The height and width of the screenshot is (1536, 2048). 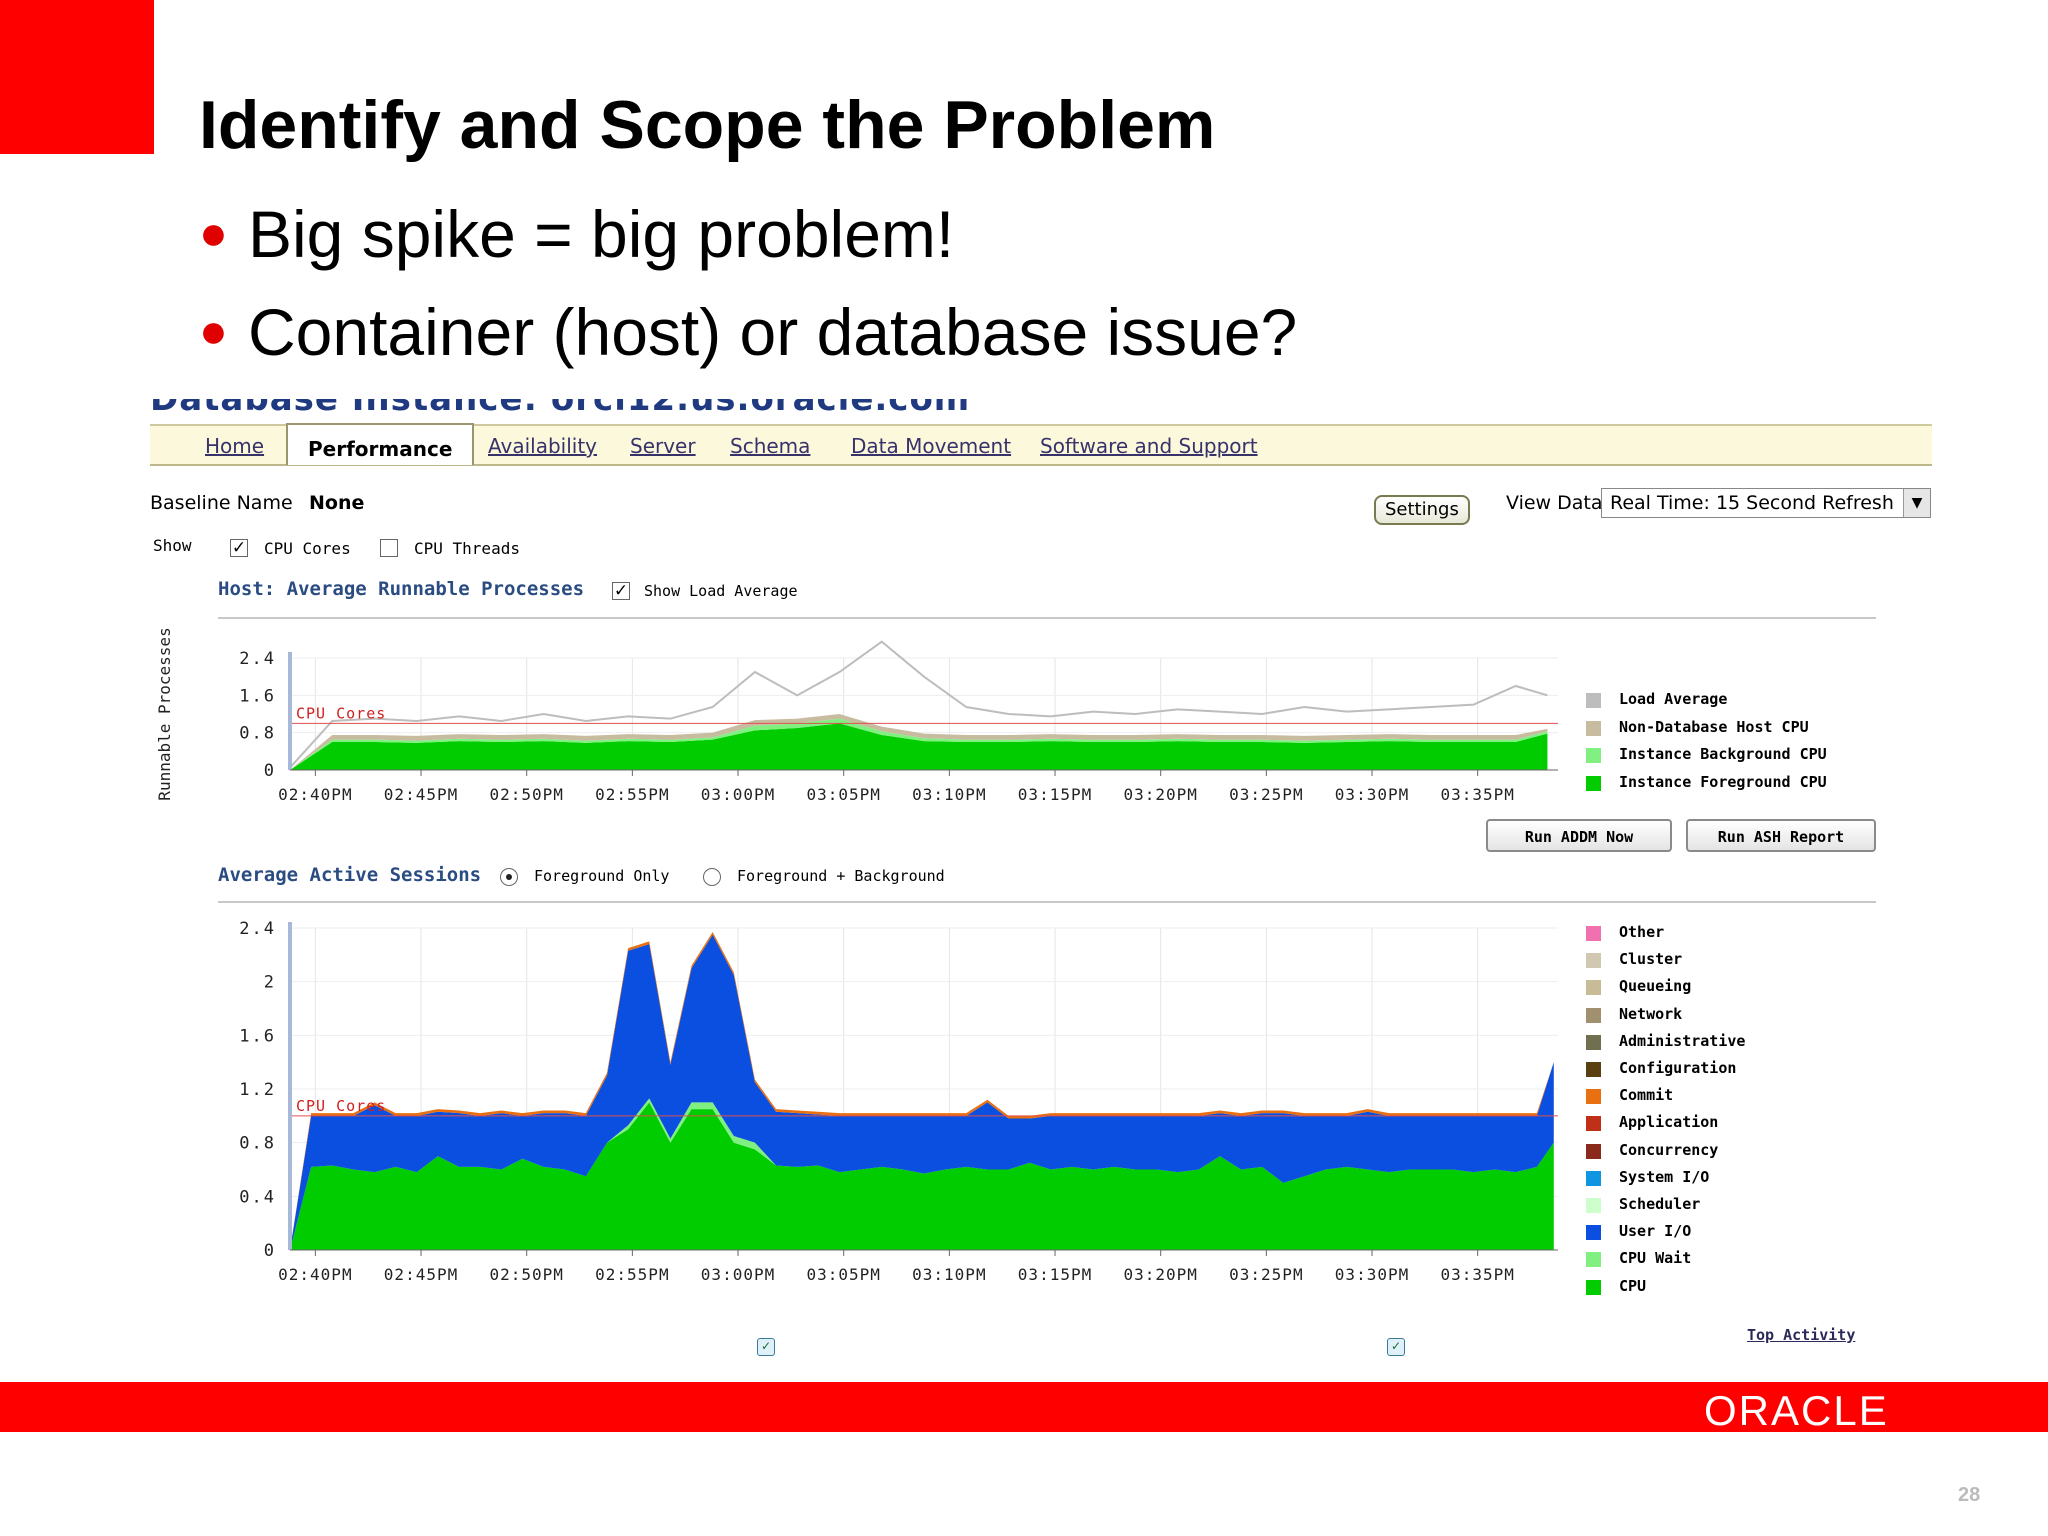 I want to click on run-addm-button-label: Run ADDM Now, so click(x=1579, y=837).